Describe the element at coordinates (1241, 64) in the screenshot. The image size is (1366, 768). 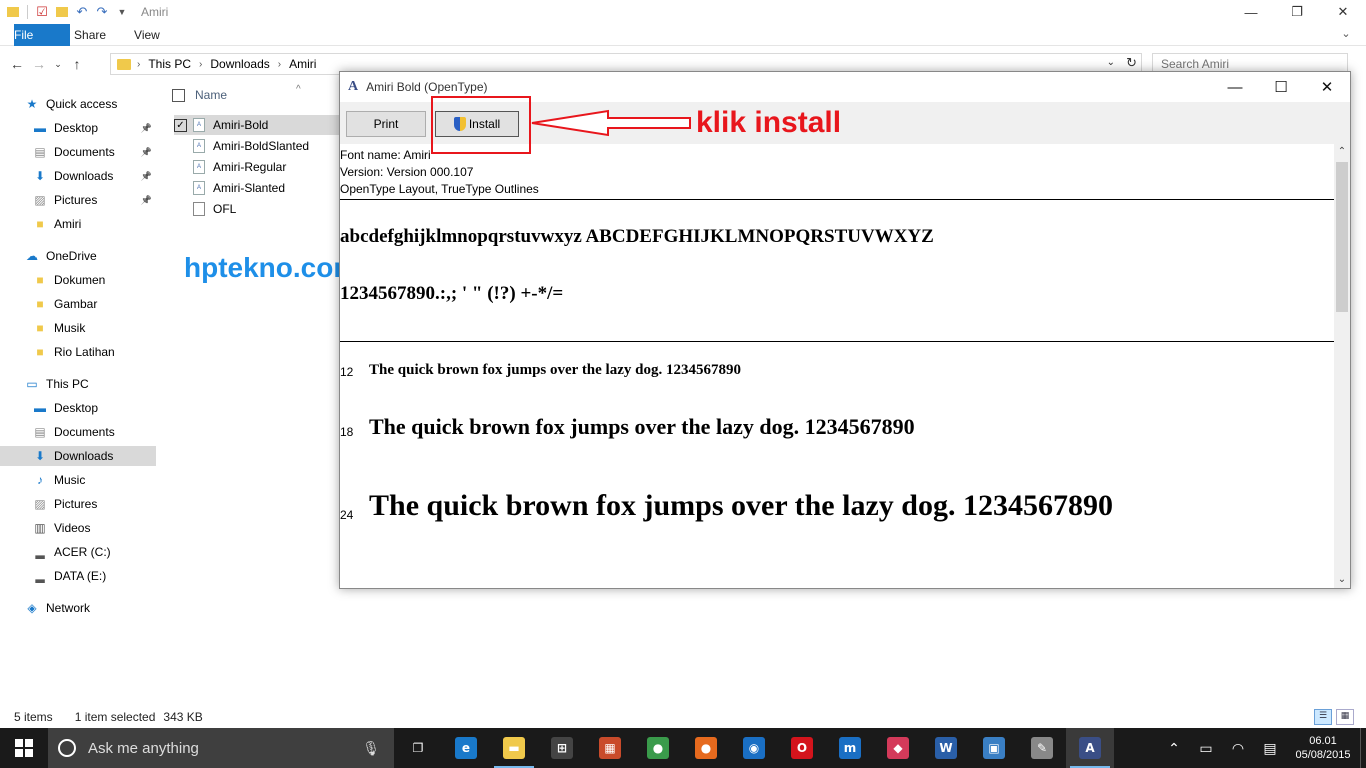
I see `search-input` at that location.